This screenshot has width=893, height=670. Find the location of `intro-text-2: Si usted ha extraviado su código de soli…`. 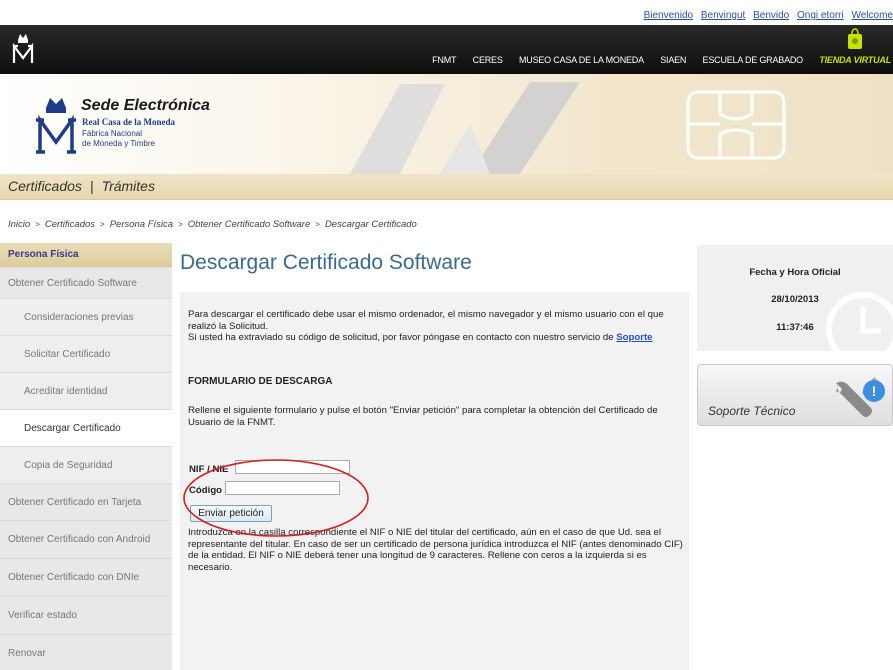

intro-text-2: Si usted ha extraviado su código de soli… is located at coordinates (402, 337).